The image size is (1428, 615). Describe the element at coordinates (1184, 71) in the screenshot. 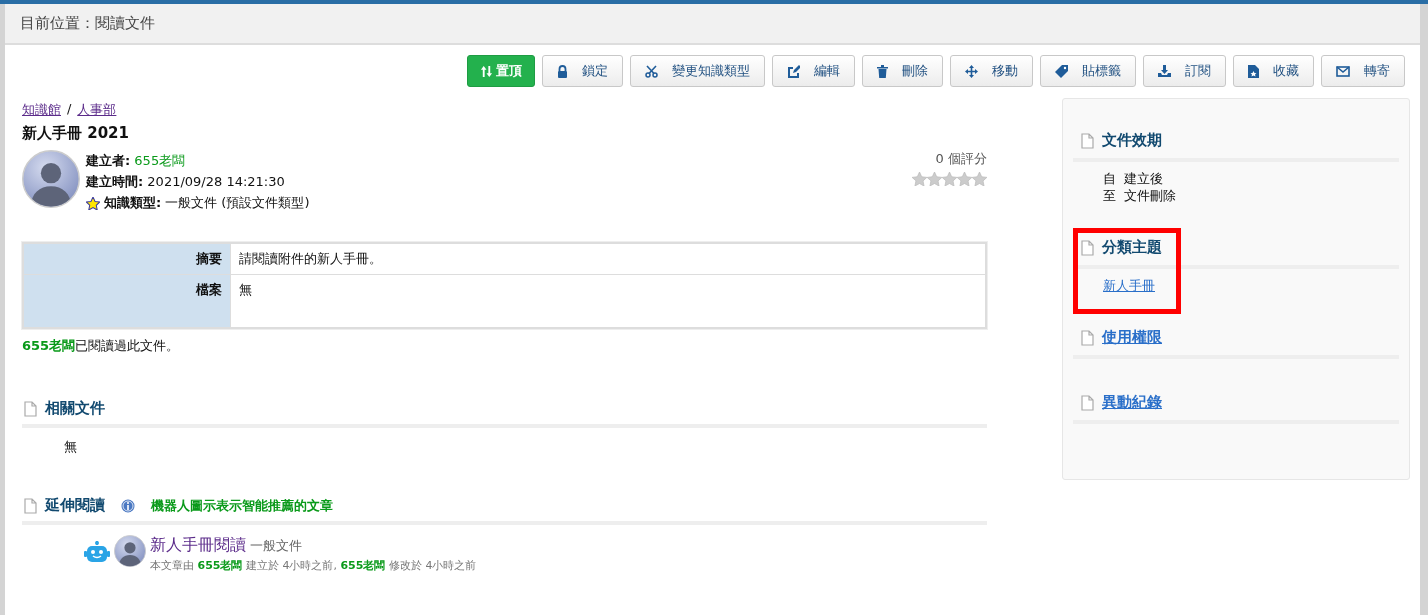

I see `toolbar-button: 訂閱` at that location.